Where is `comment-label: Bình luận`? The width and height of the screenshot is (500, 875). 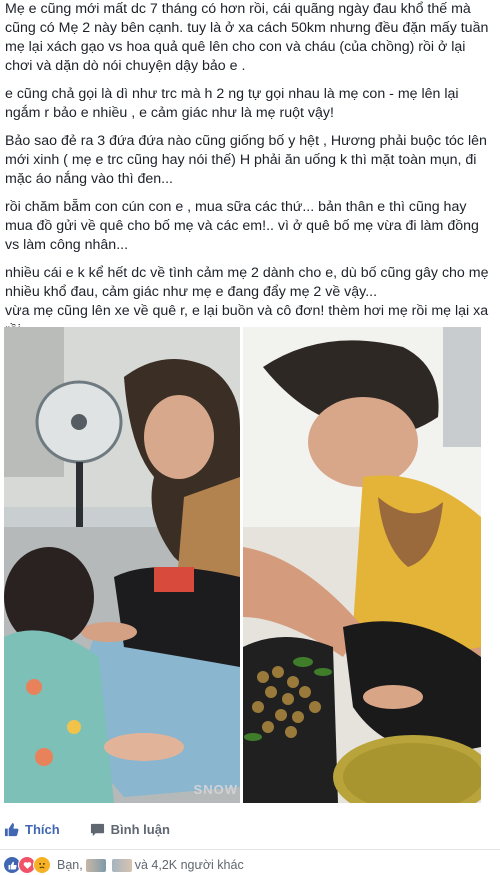
comment-label: Bình luận is located at coordinates (140, 829).